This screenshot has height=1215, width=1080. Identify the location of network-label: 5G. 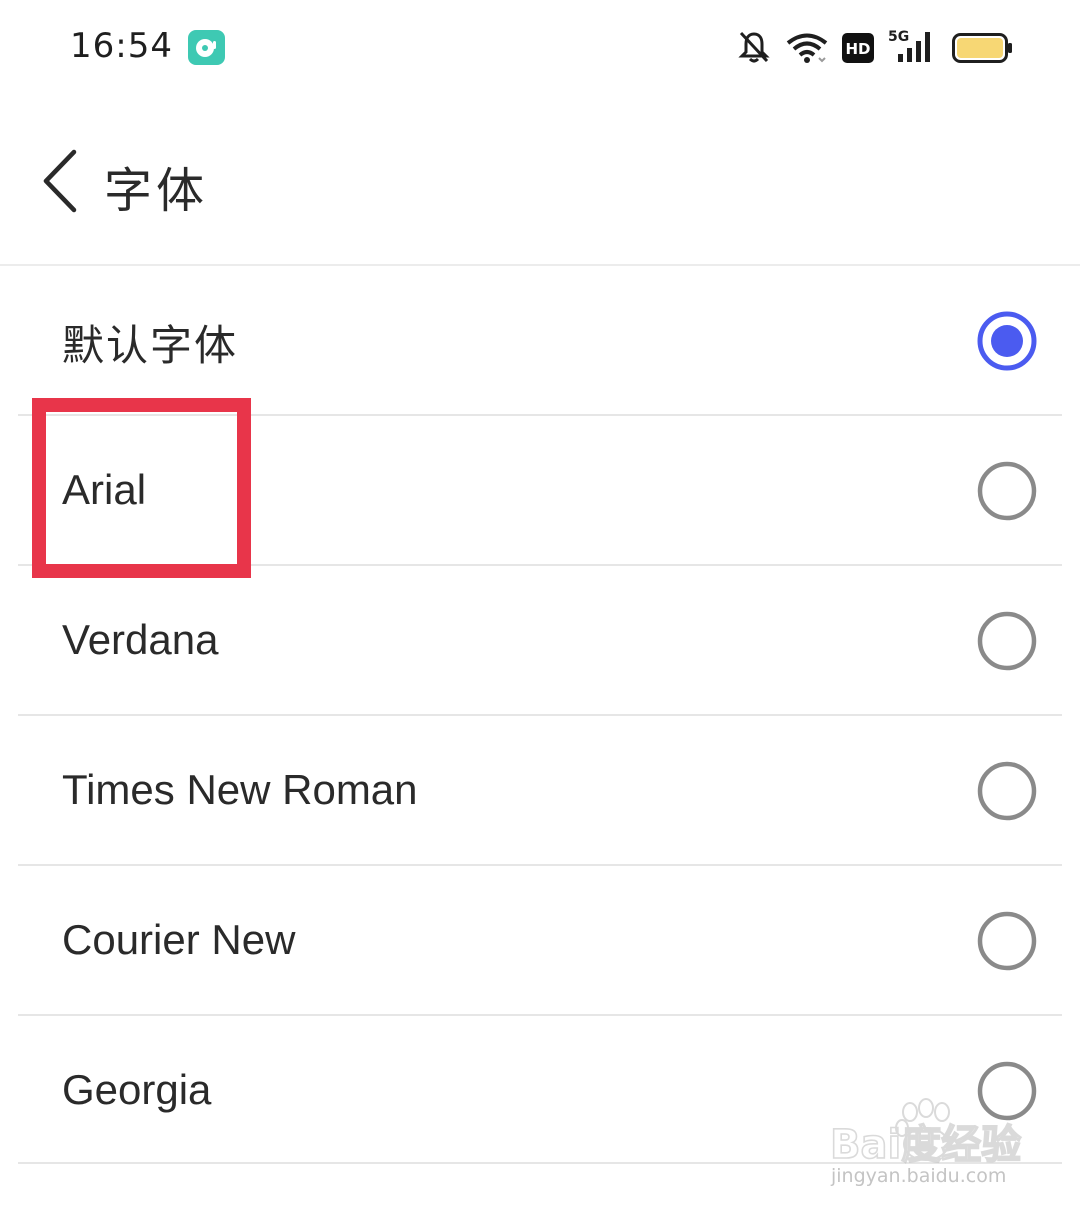
(898, 37).